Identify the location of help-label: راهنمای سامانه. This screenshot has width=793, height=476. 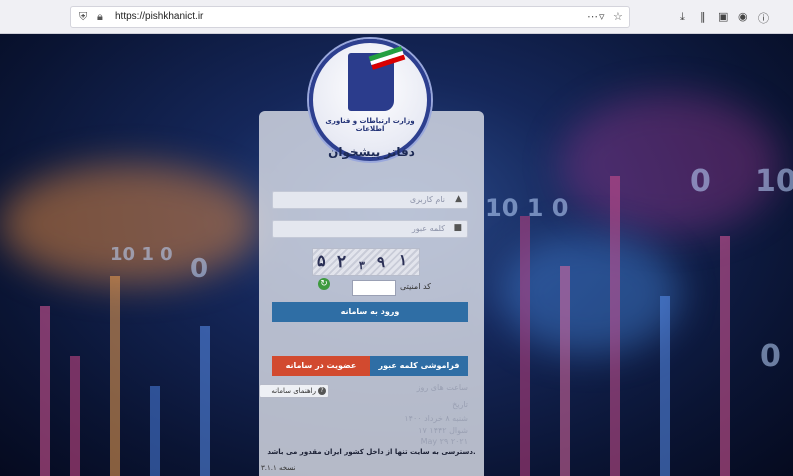
(293, 391).